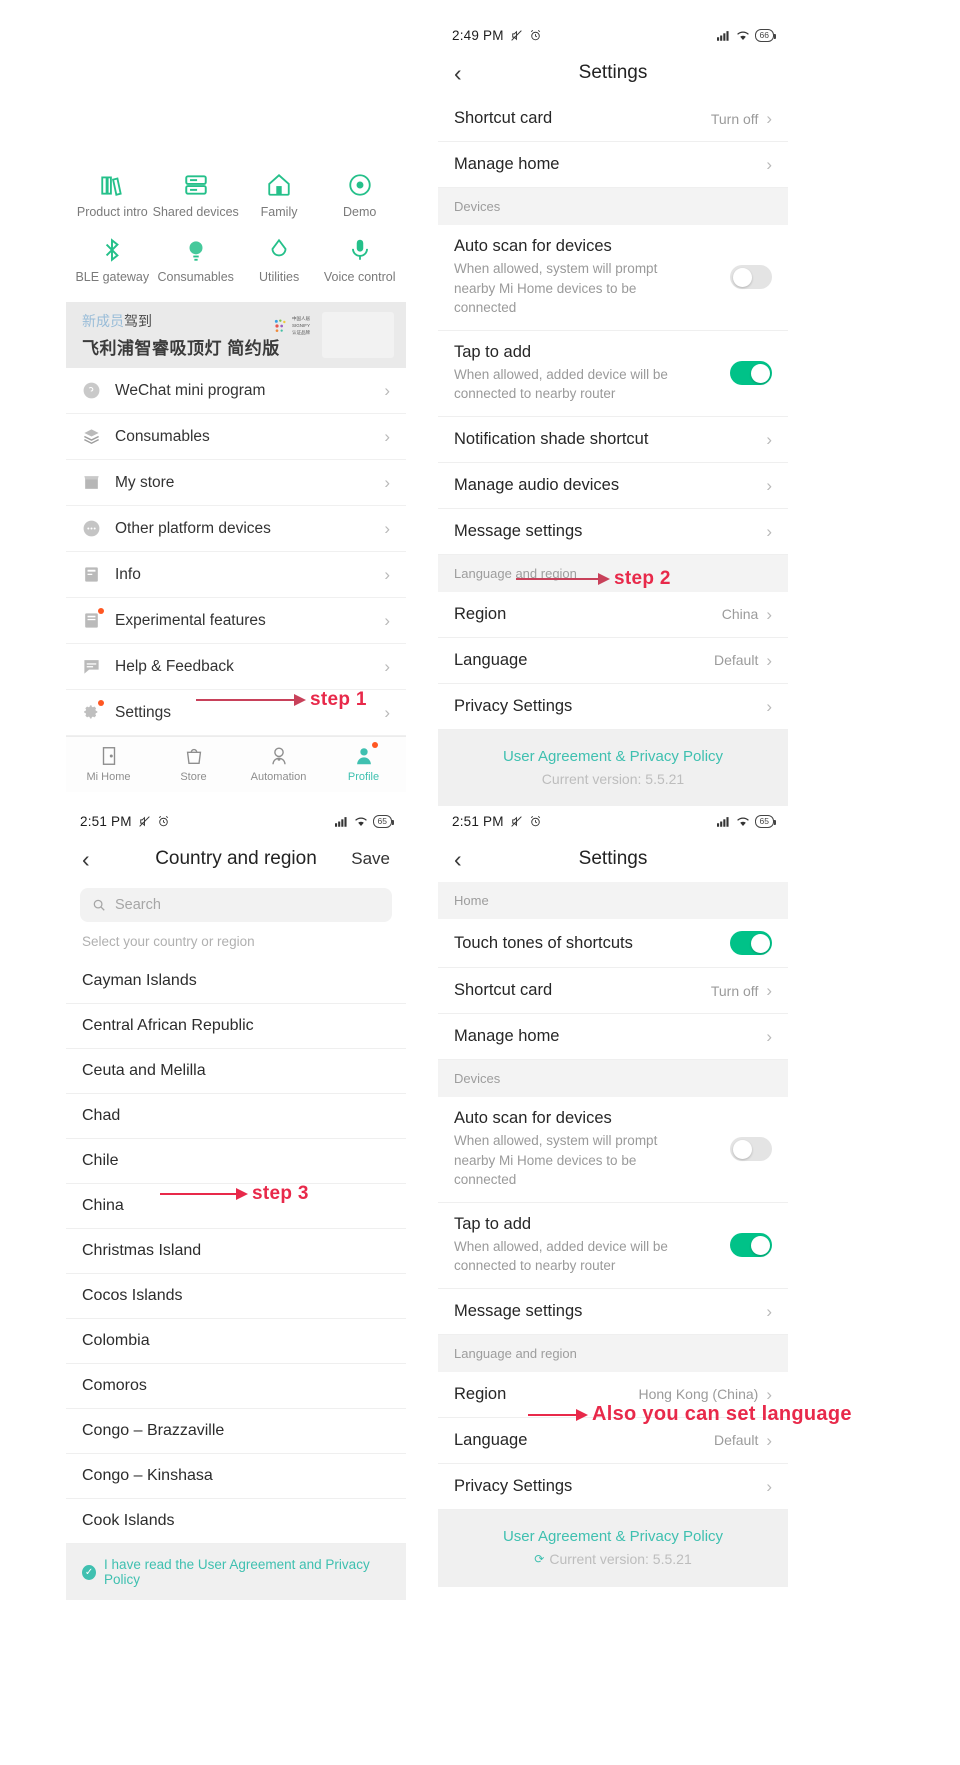  I want to click on grid-item-shared-devices: Shared devices, so click(196, 194).